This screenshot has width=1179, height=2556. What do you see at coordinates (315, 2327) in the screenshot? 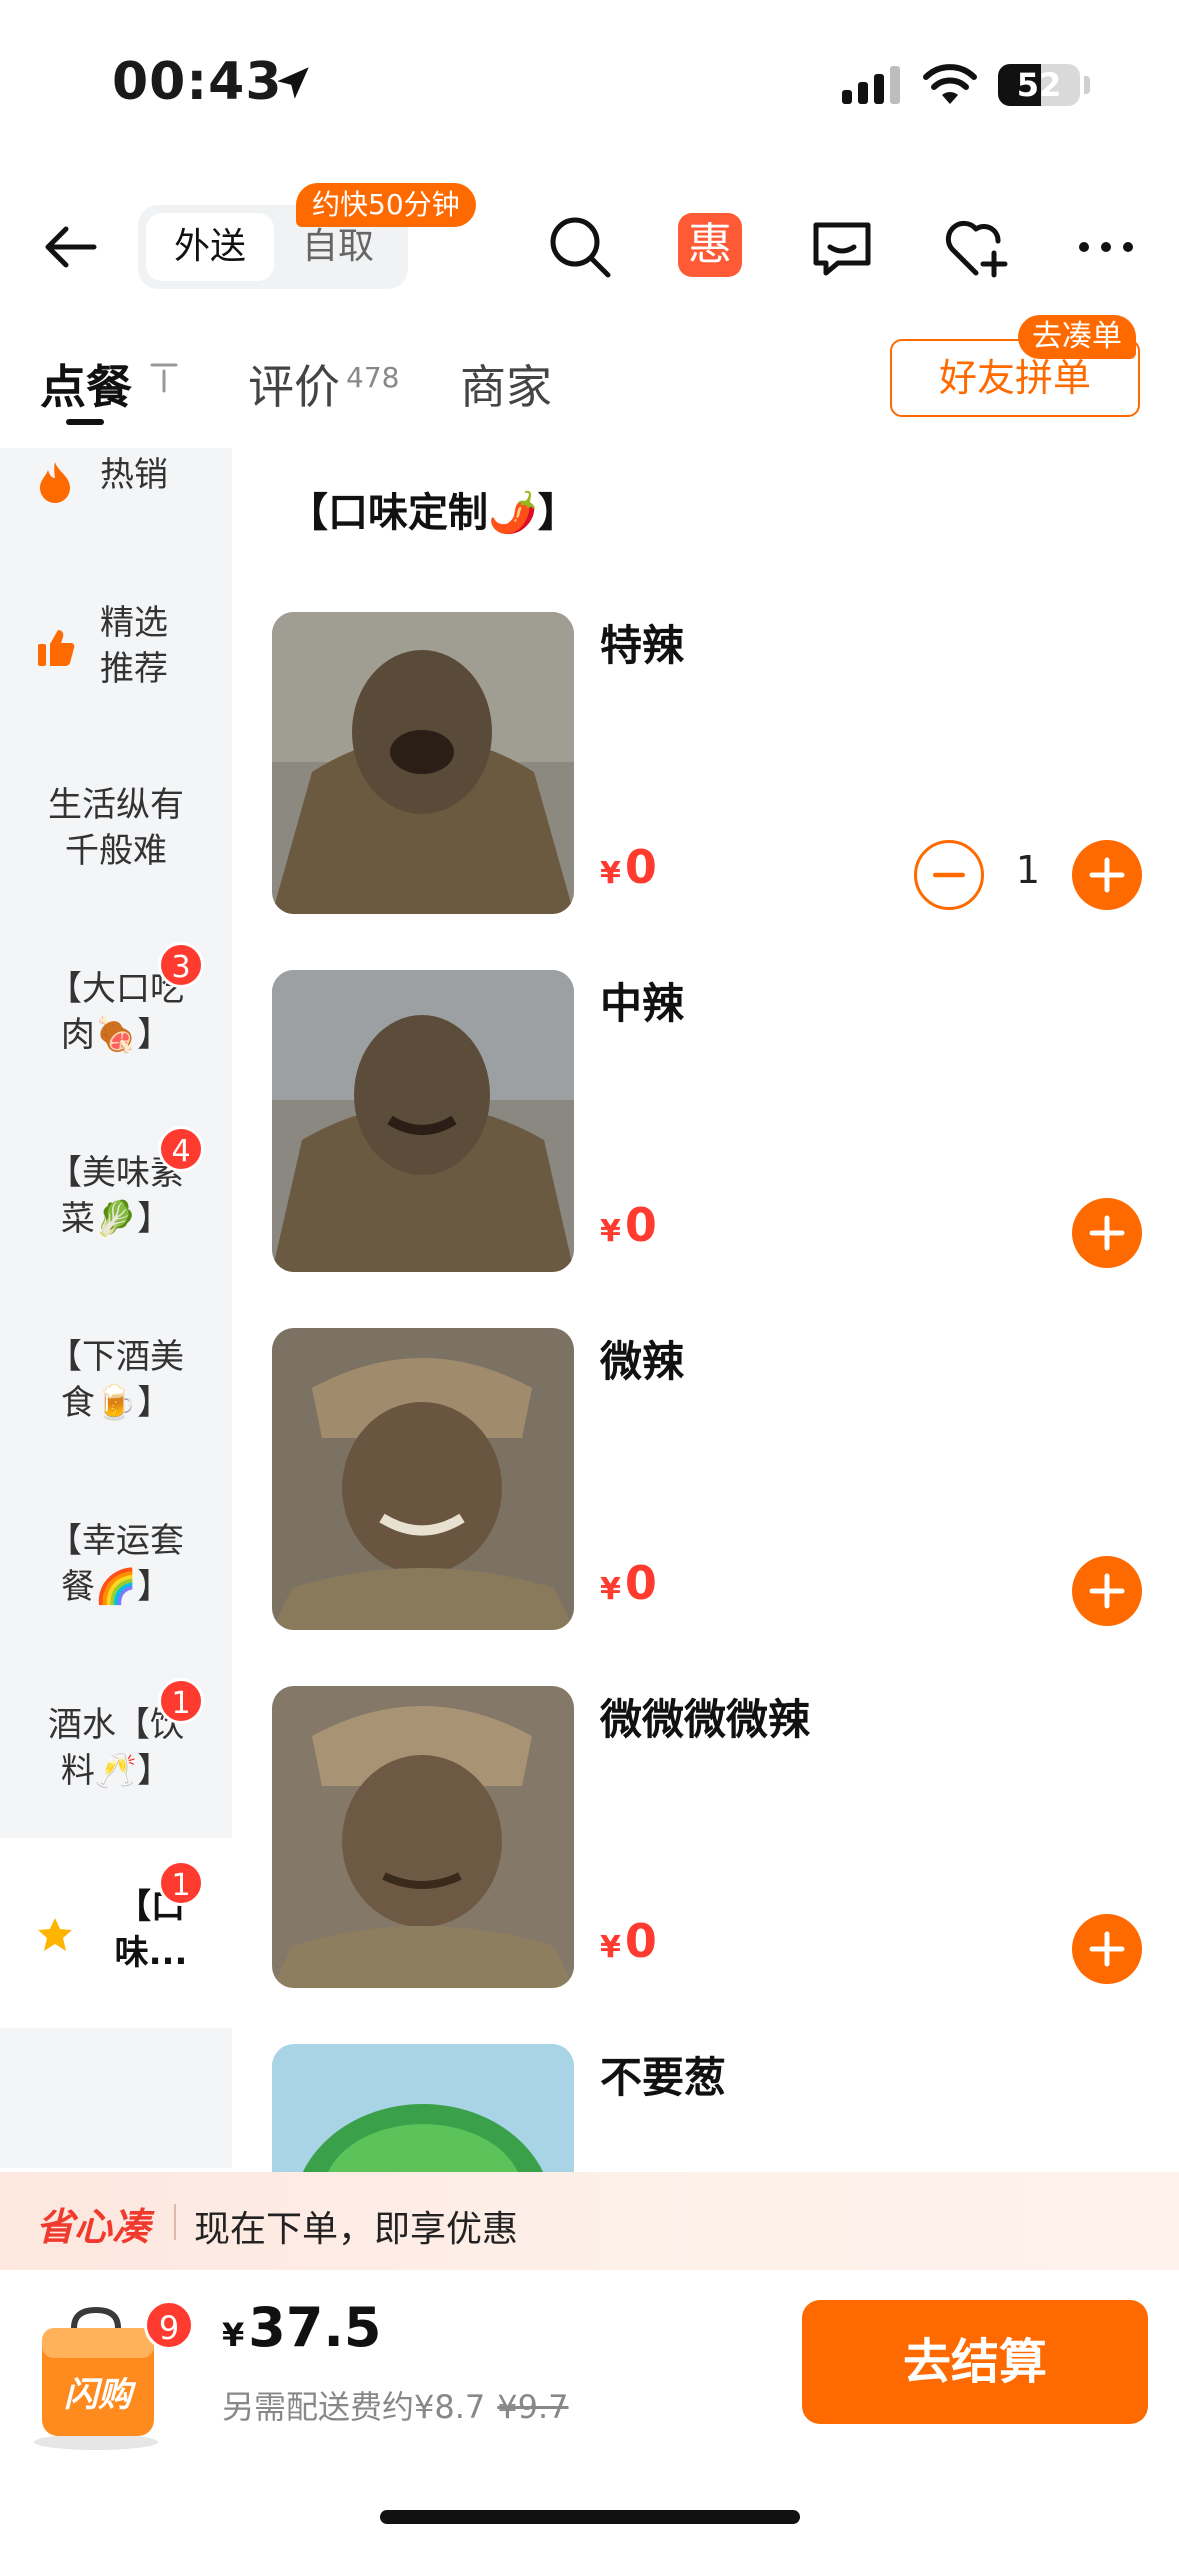
I see `total-value: 37.5` at bounding box center [315, 2327].